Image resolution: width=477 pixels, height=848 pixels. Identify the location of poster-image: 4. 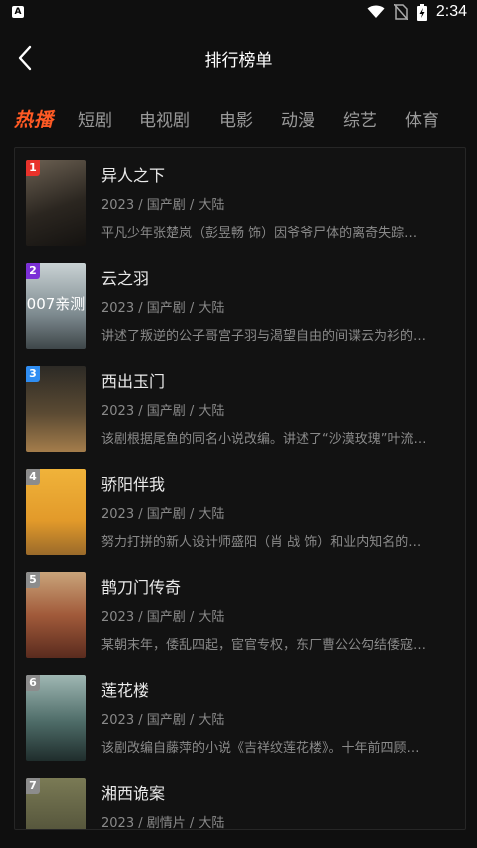
(56, 512).